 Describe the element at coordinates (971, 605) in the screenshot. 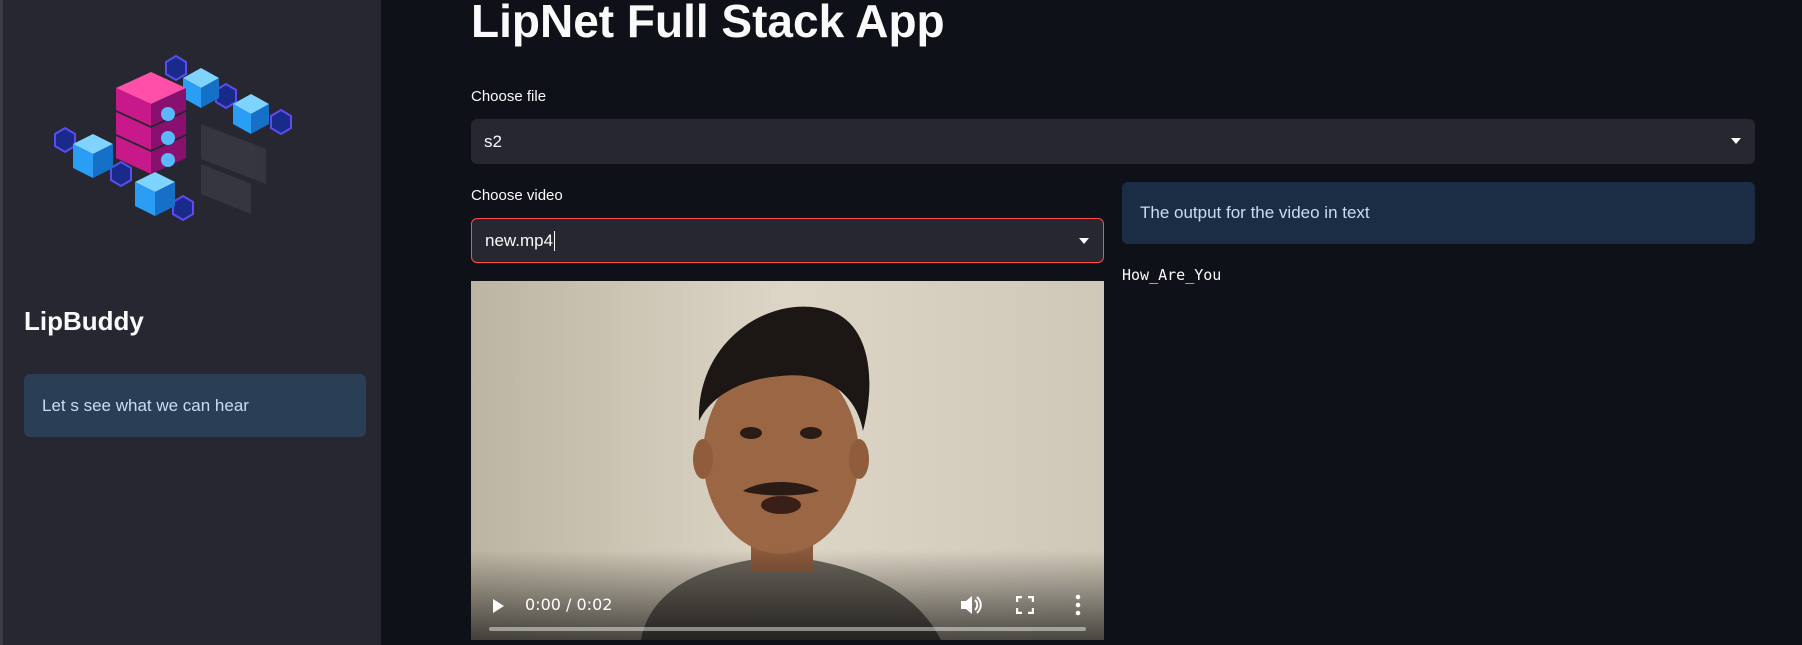

I see `volume-icon` at that location.